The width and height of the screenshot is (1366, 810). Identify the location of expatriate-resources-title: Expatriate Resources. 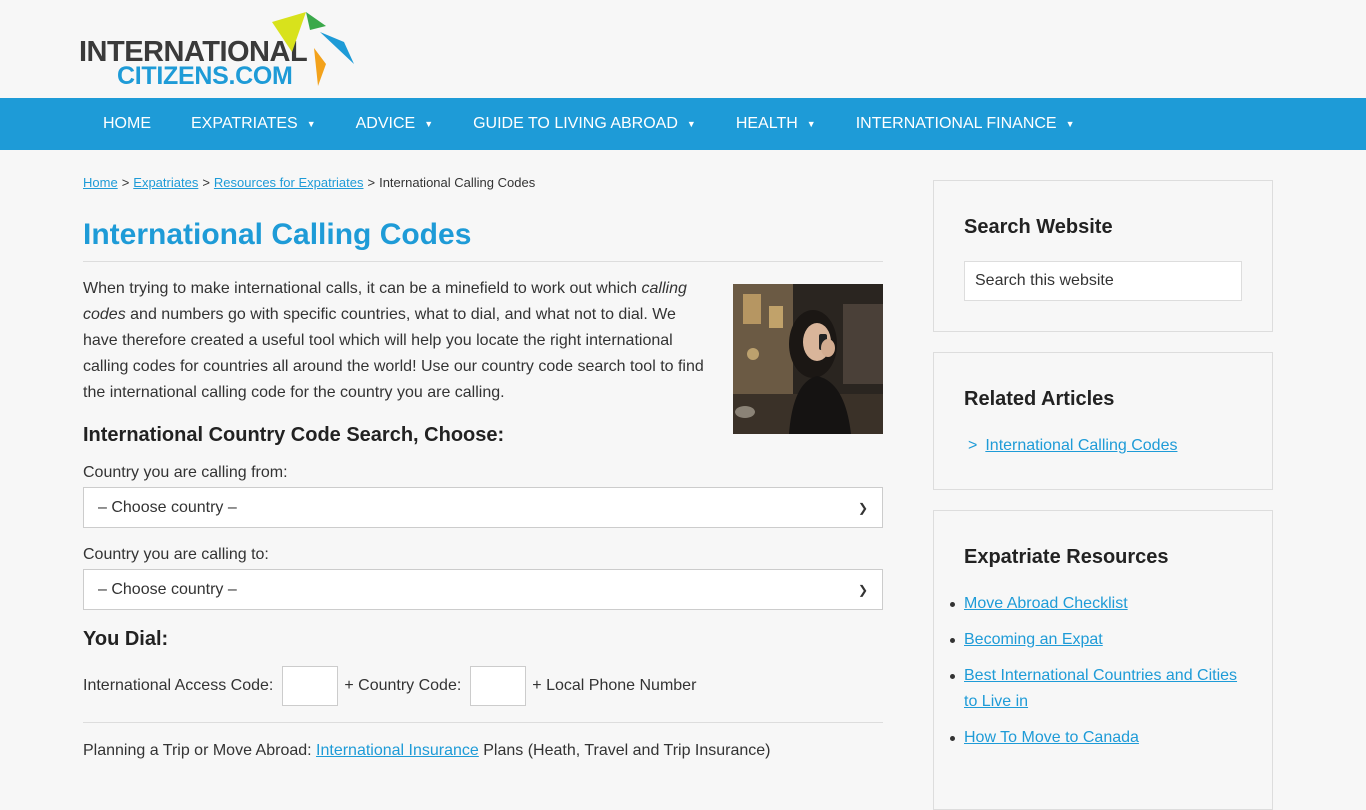
(1066, 557).